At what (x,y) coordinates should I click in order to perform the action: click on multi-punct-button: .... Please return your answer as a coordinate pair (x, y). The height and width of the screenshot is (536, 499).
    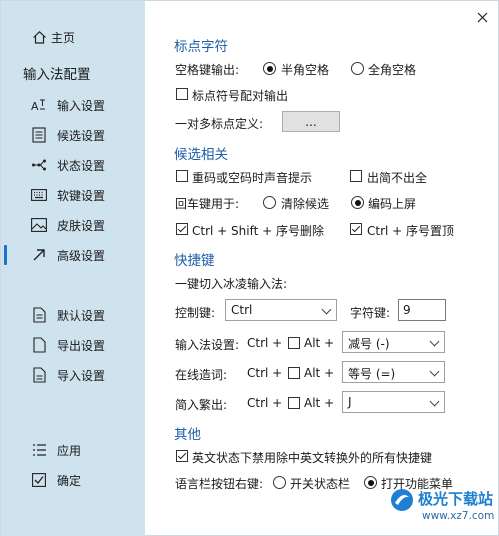
    Looking at the image, I should click on (311, 121).